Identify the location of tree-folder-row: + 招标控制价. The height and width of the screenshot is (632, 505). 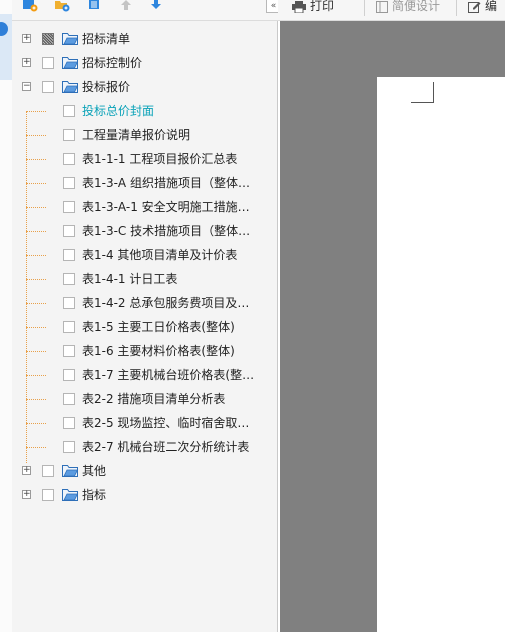
(144, 63).